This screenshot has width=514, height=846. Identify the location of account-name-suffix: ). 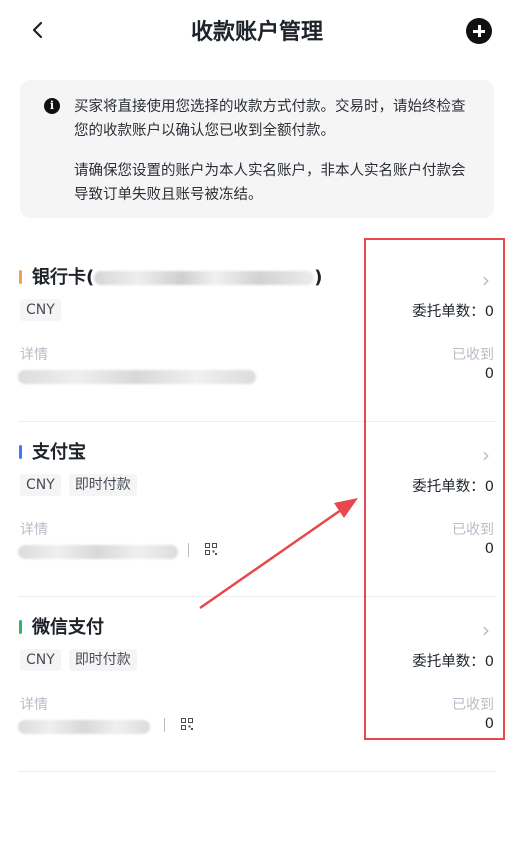
(318, 277).